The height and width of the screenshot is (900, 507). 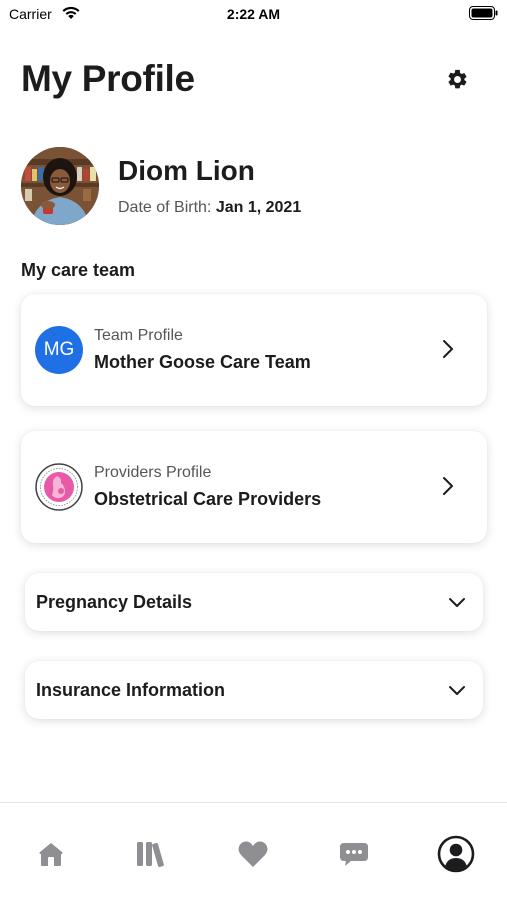 I want to click on card-subtitle: Team Profile, so click(x=138, y=335).